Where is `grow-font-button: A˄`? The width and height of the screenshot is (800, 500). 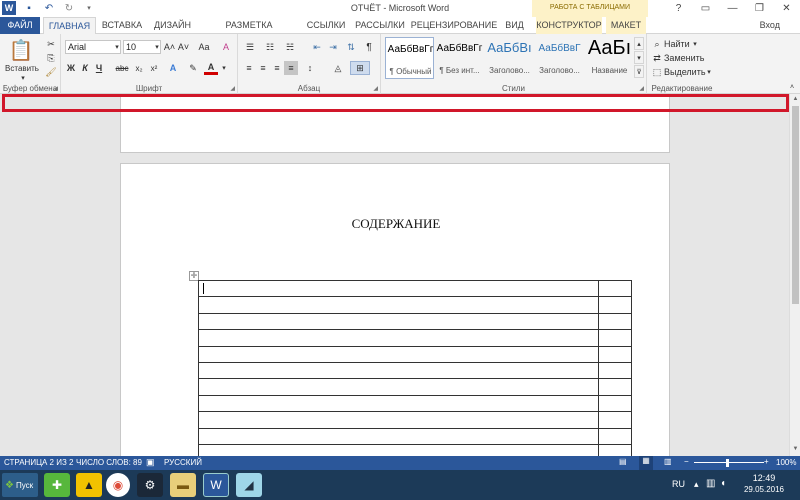 grow-font-button: A˄ is located at coordinates (169, 47).